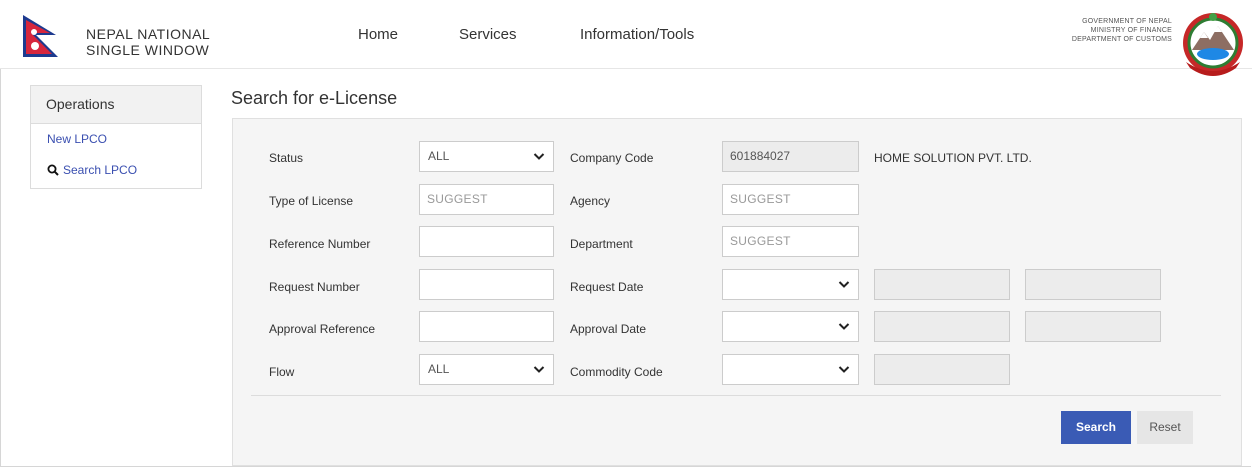 The height and width of the screenshot is (468, 1252). Describe the element at coordinates (942, 369) in the screenshot. I see `commodity-code-field` at that location.